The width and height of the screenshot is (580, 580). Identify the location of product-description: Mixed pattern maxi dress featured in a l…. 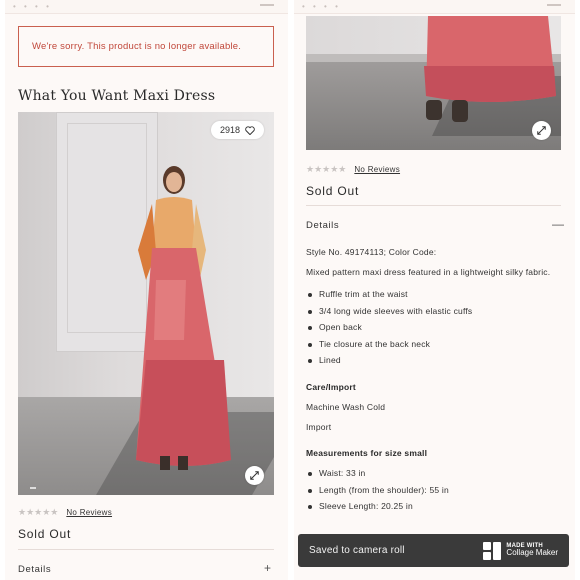
(428, 272).